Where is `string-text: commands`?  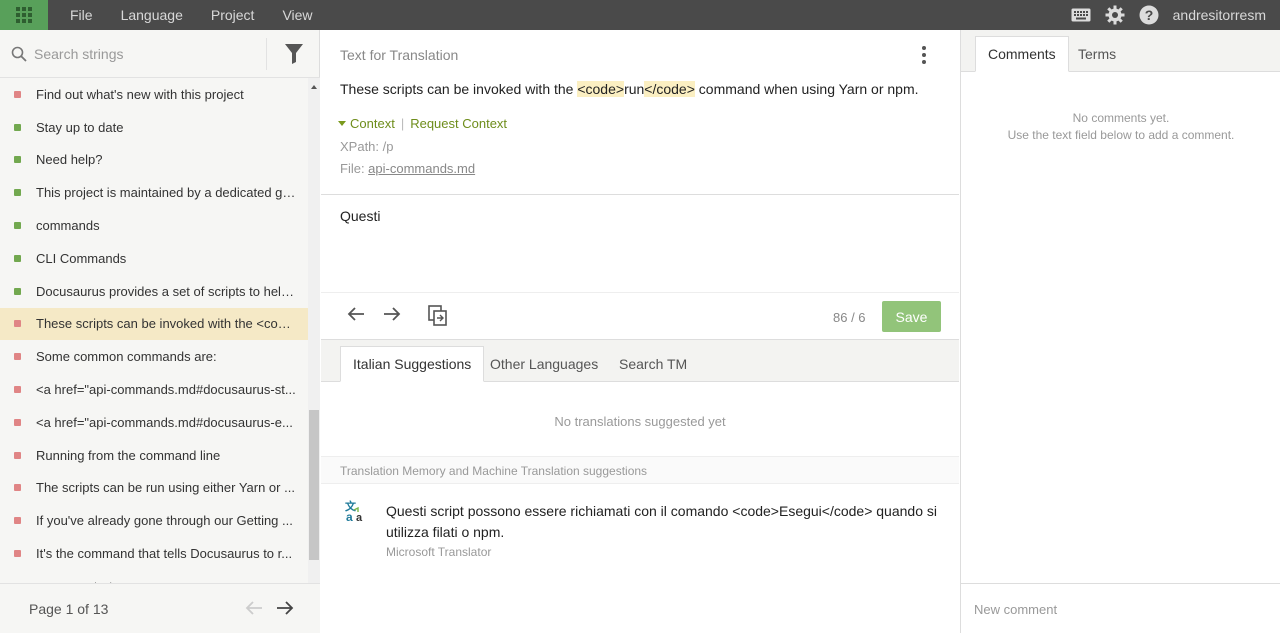
string-text: commands is located at coordinates (68, 226).